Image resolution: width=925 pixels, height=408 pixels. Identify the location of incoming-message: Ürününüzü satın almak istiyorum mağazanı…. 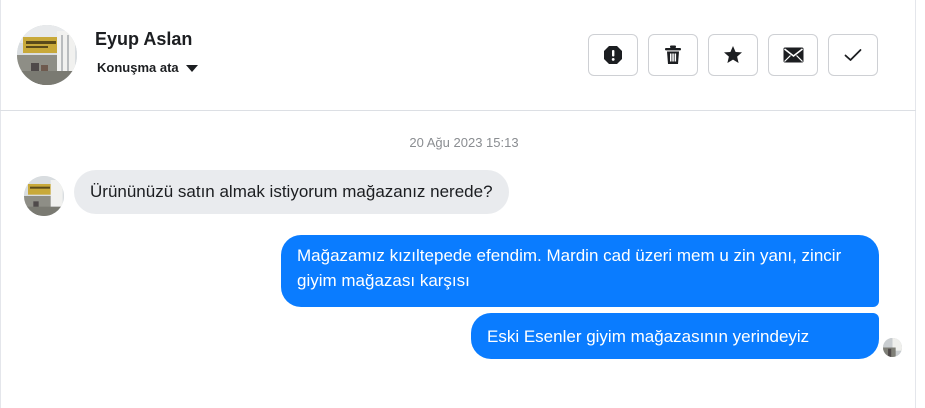
(291, 192).